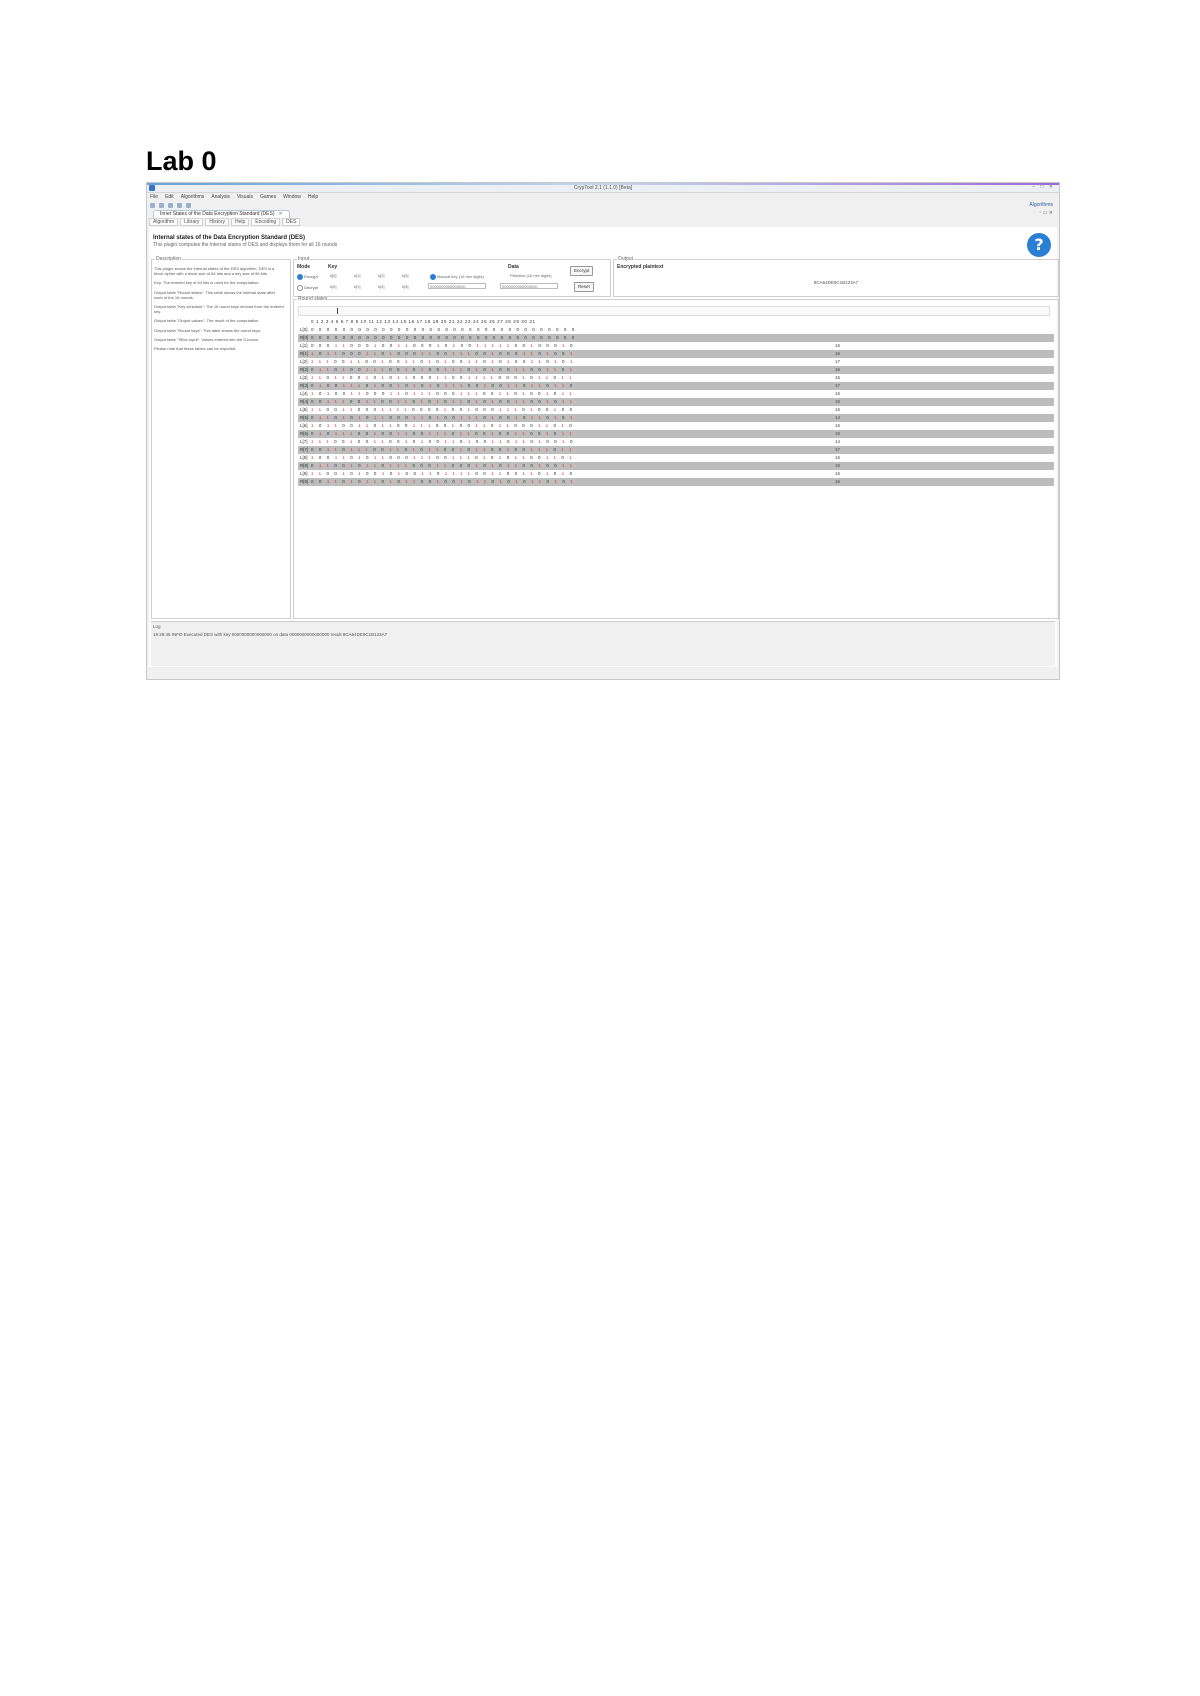 The width and height of the screenshot is (1200, 1696). I want to click on row-cells: 0110010110111000110001010110010011, so click(444, 465).